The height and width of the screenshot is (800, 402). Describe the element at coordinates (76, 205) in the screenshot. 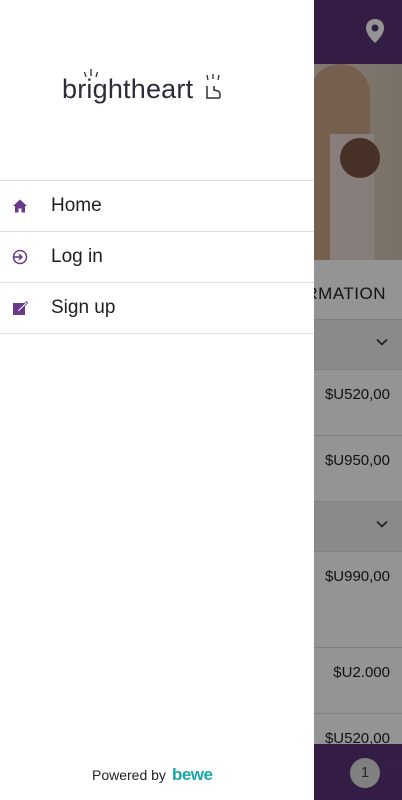

I see `menu-item-label: Home` at that location.